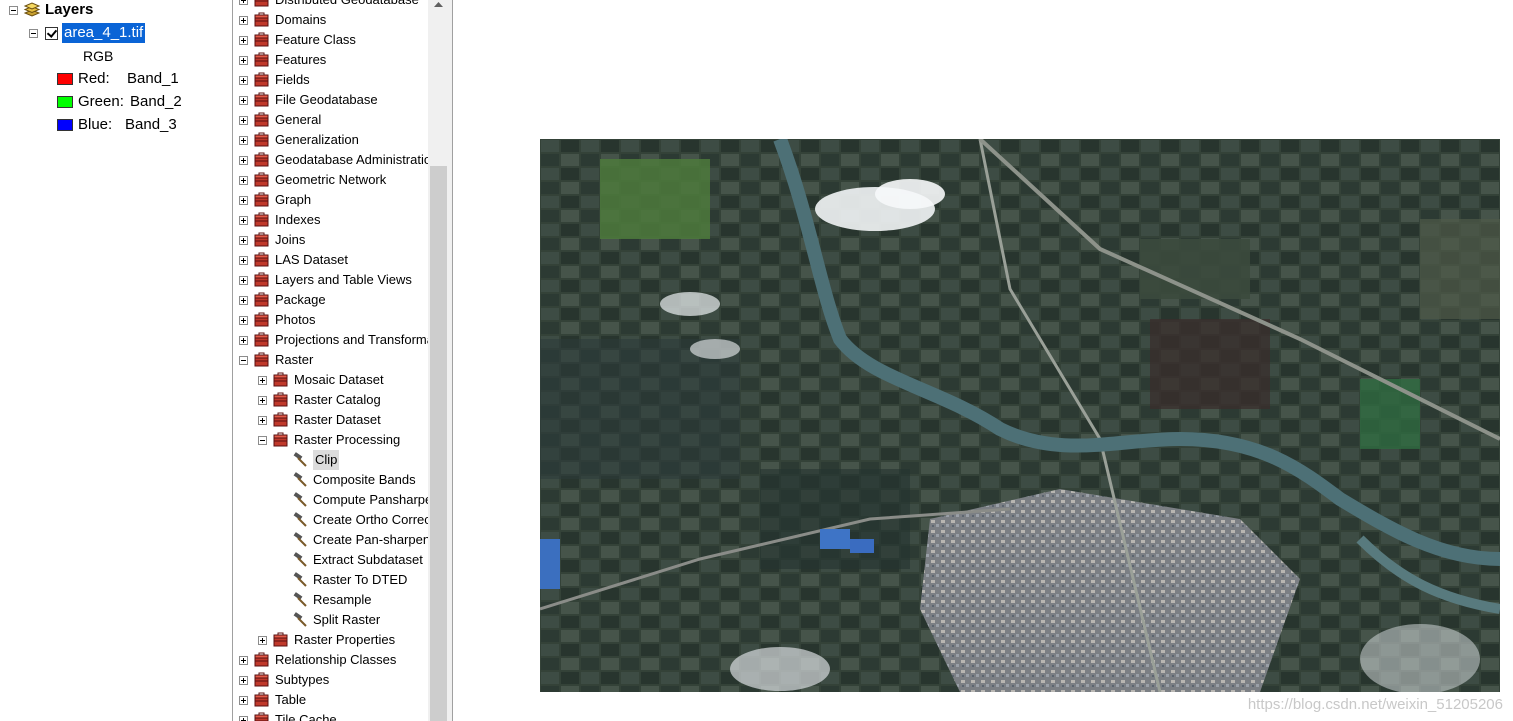 The height and width of the screenshot is (721, 1513). I want to click on toolbox-item: Tile Cache, so click(330, 715).